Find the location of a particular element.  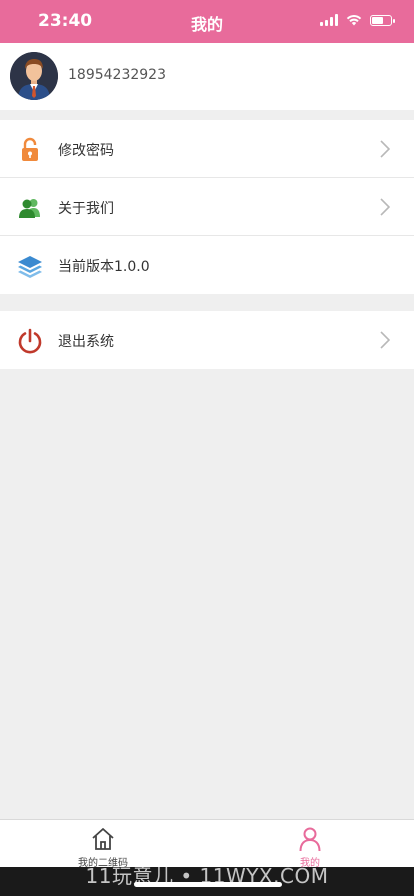

menu-item-version: 当前版本1.0.0 is located at coordinates (207, 265).